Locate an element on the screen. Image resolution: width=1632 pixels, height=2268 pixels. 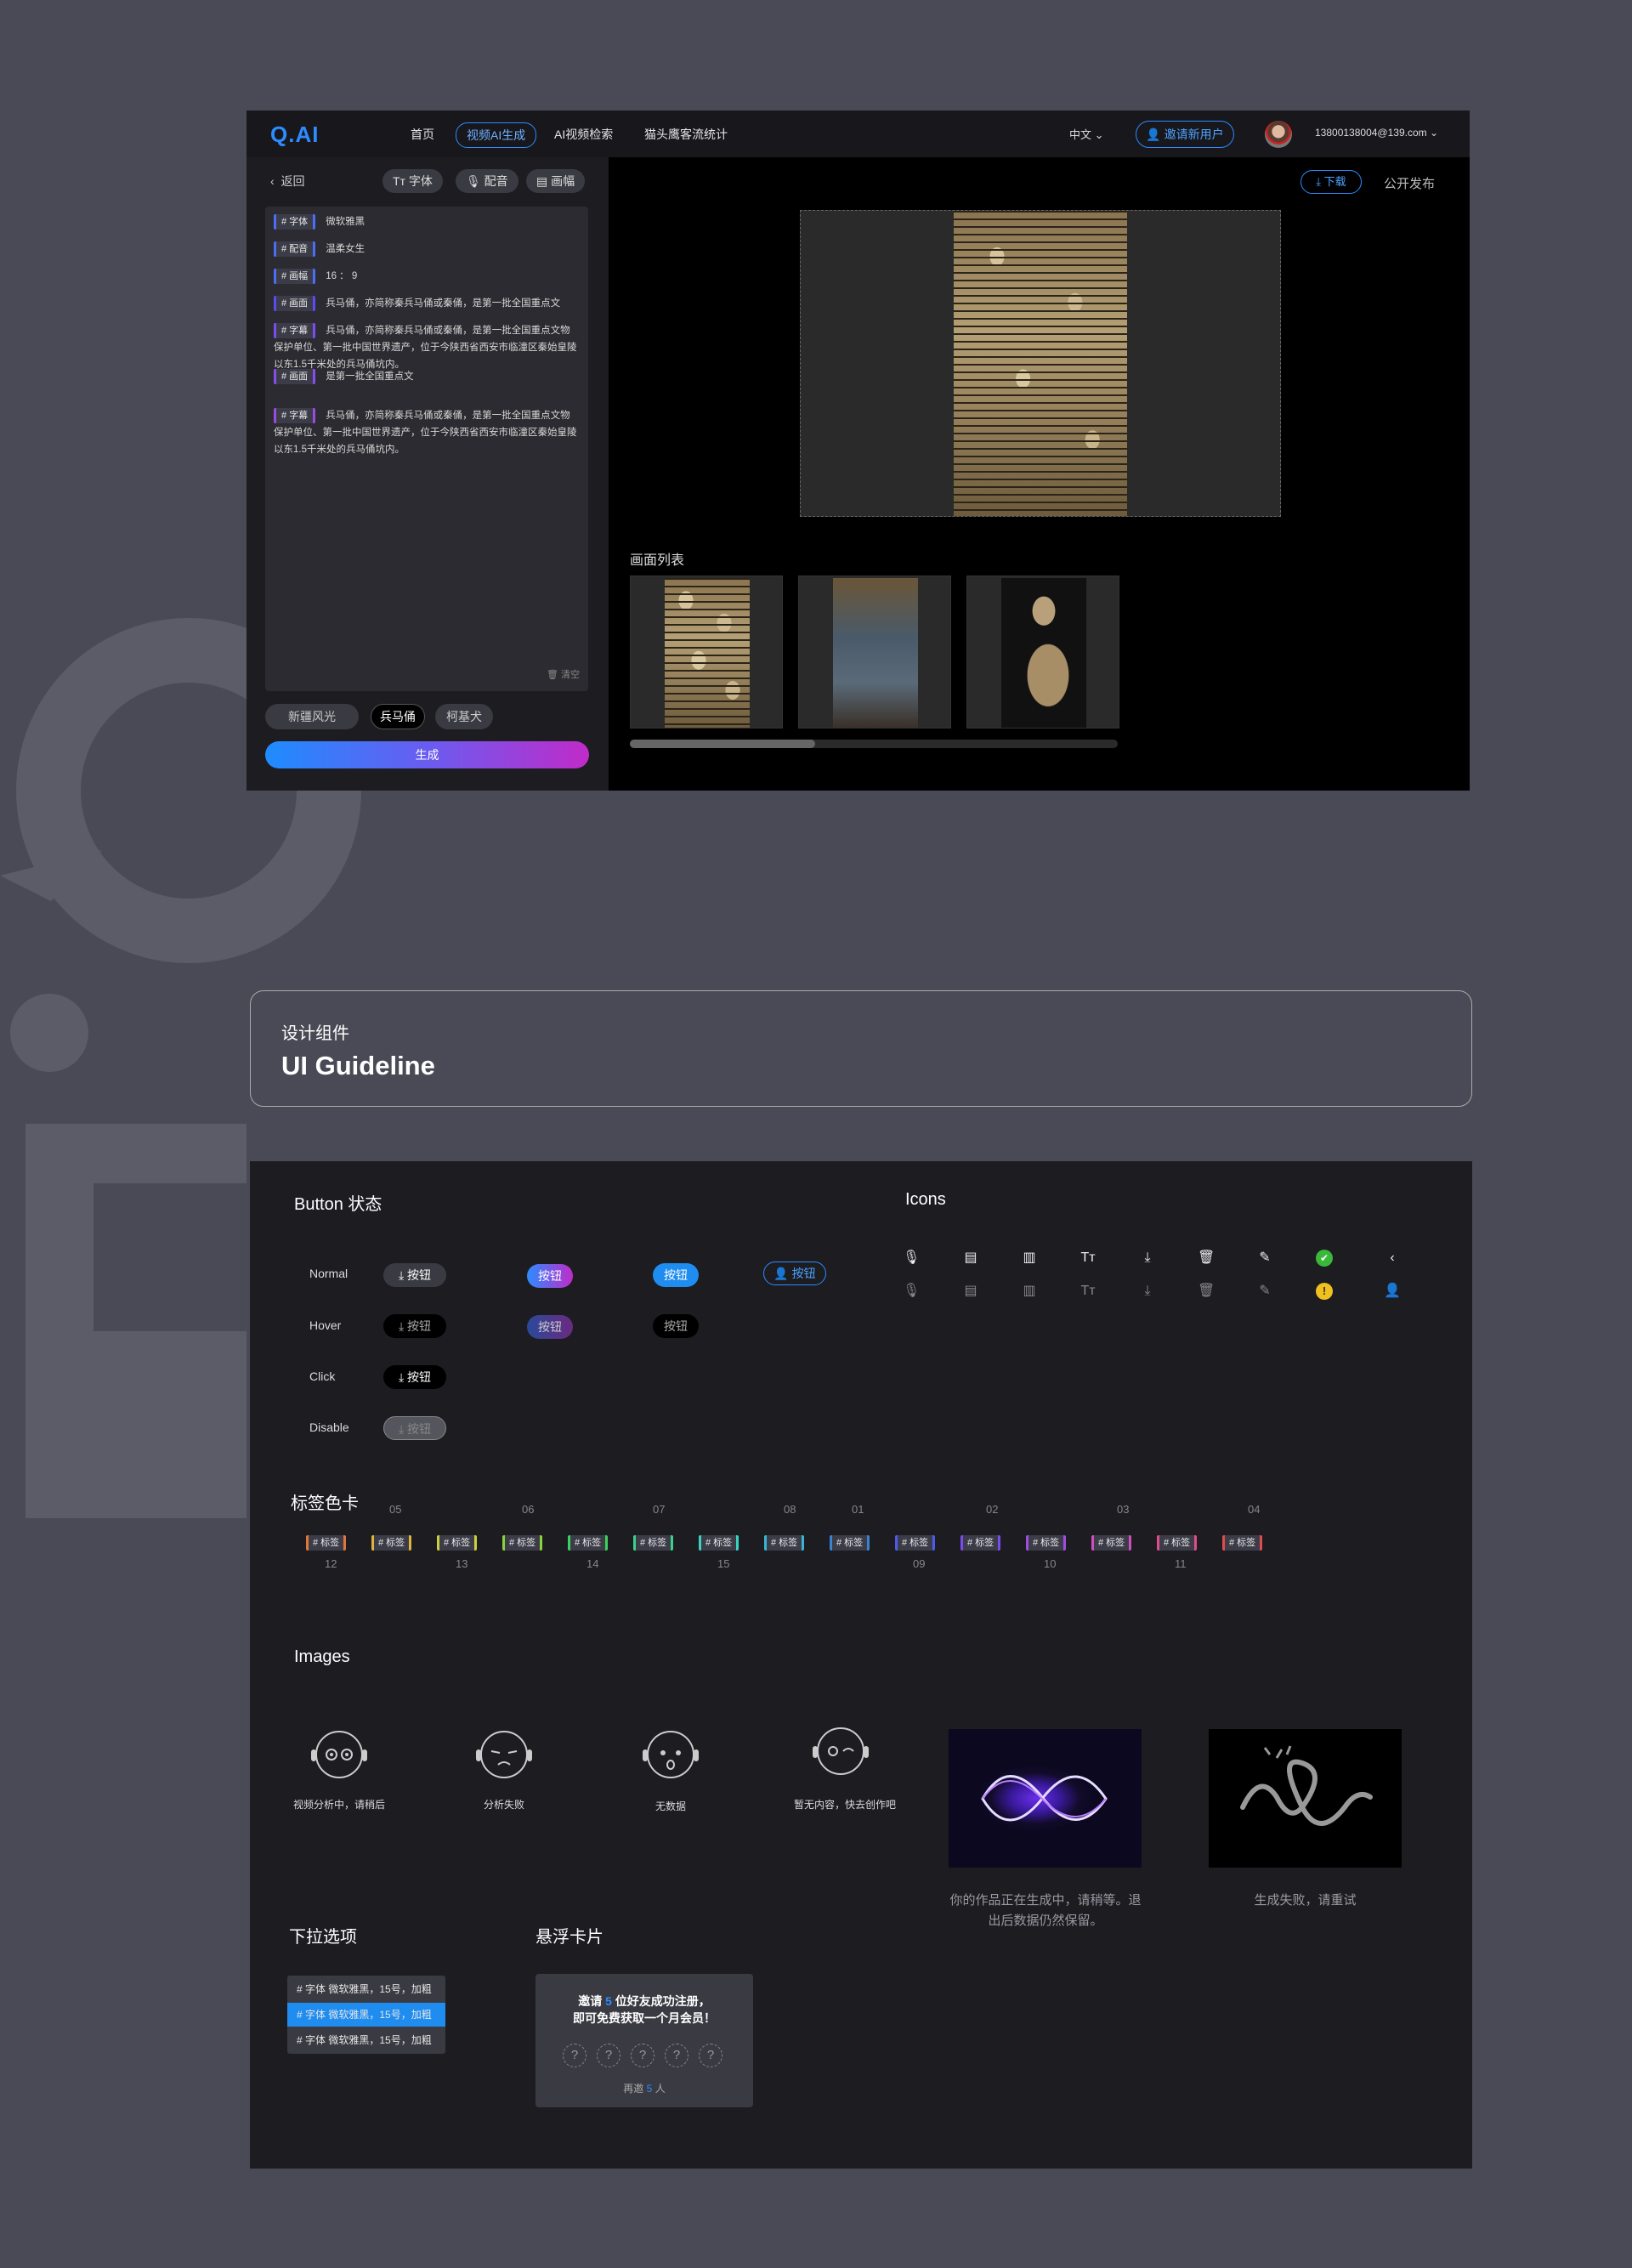
nav-home: 首页 is located at coordinates (422, 134).